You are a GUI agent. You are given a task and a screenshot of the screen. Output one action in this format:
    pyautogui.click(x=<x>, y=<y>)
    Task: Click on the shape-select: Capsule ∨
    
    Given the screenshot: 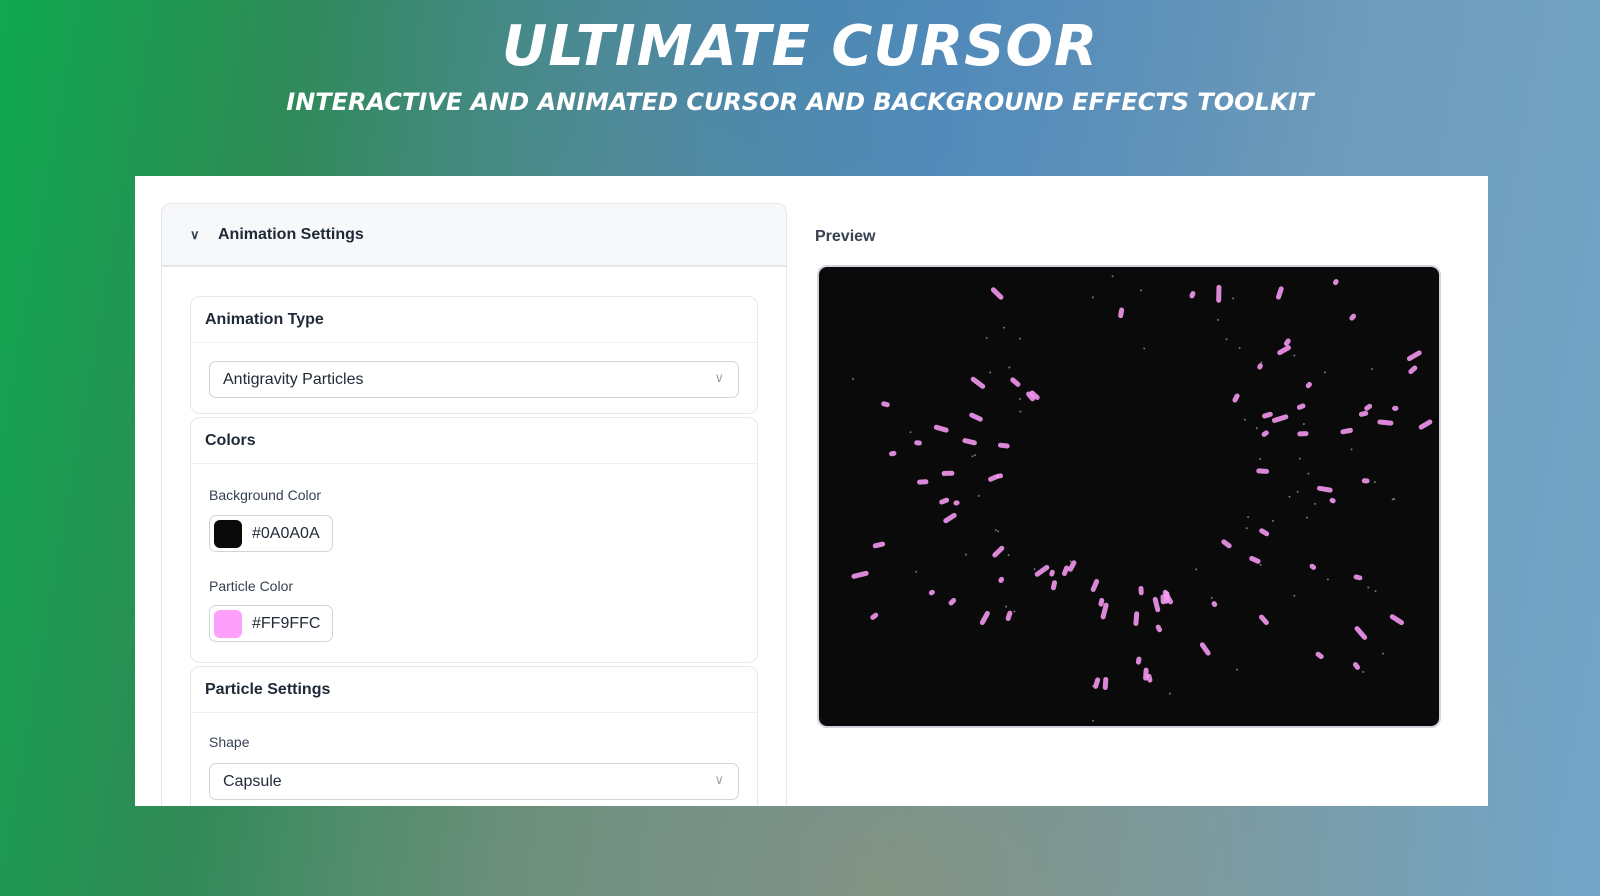 What is the action you would take?
    pyautogui.click(x=474, y=781)
    